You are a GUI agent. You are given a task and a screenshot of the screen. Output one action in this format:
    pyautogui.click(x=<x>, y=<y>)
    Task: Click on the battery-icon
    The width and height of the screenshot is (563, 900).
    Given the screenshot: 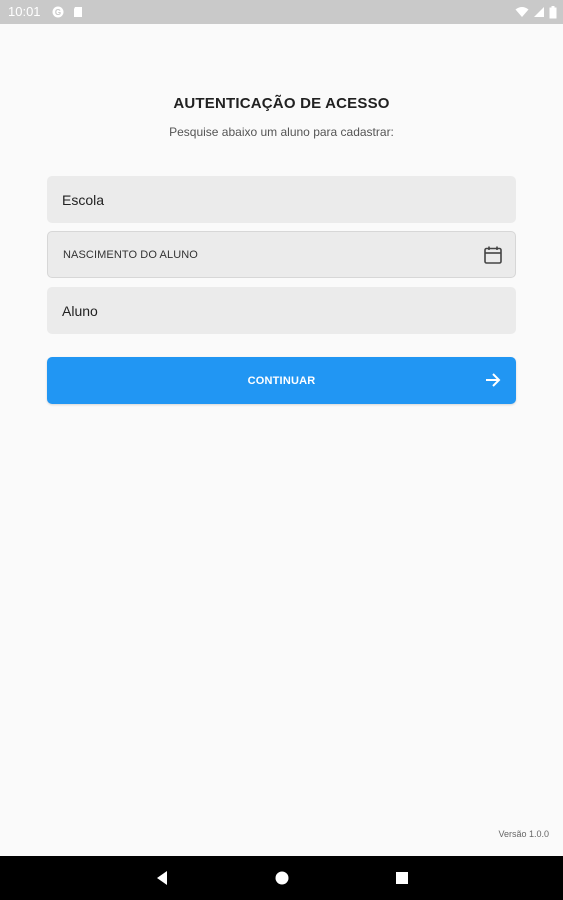 What is the action you would take?
    pyautogui.click(x=553, y=11)
    